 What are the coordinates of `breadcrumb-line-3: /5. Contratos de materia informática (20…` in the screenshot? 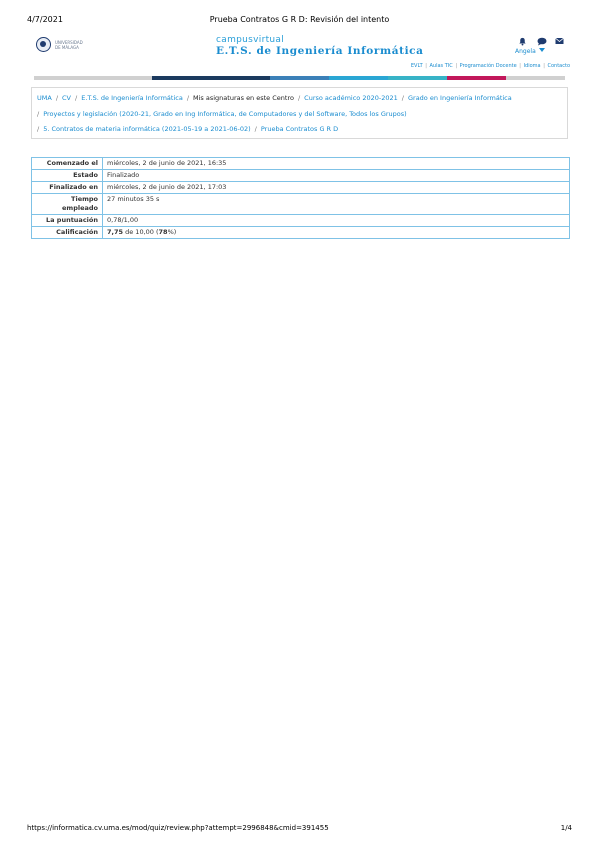 It's located at (187, 129).